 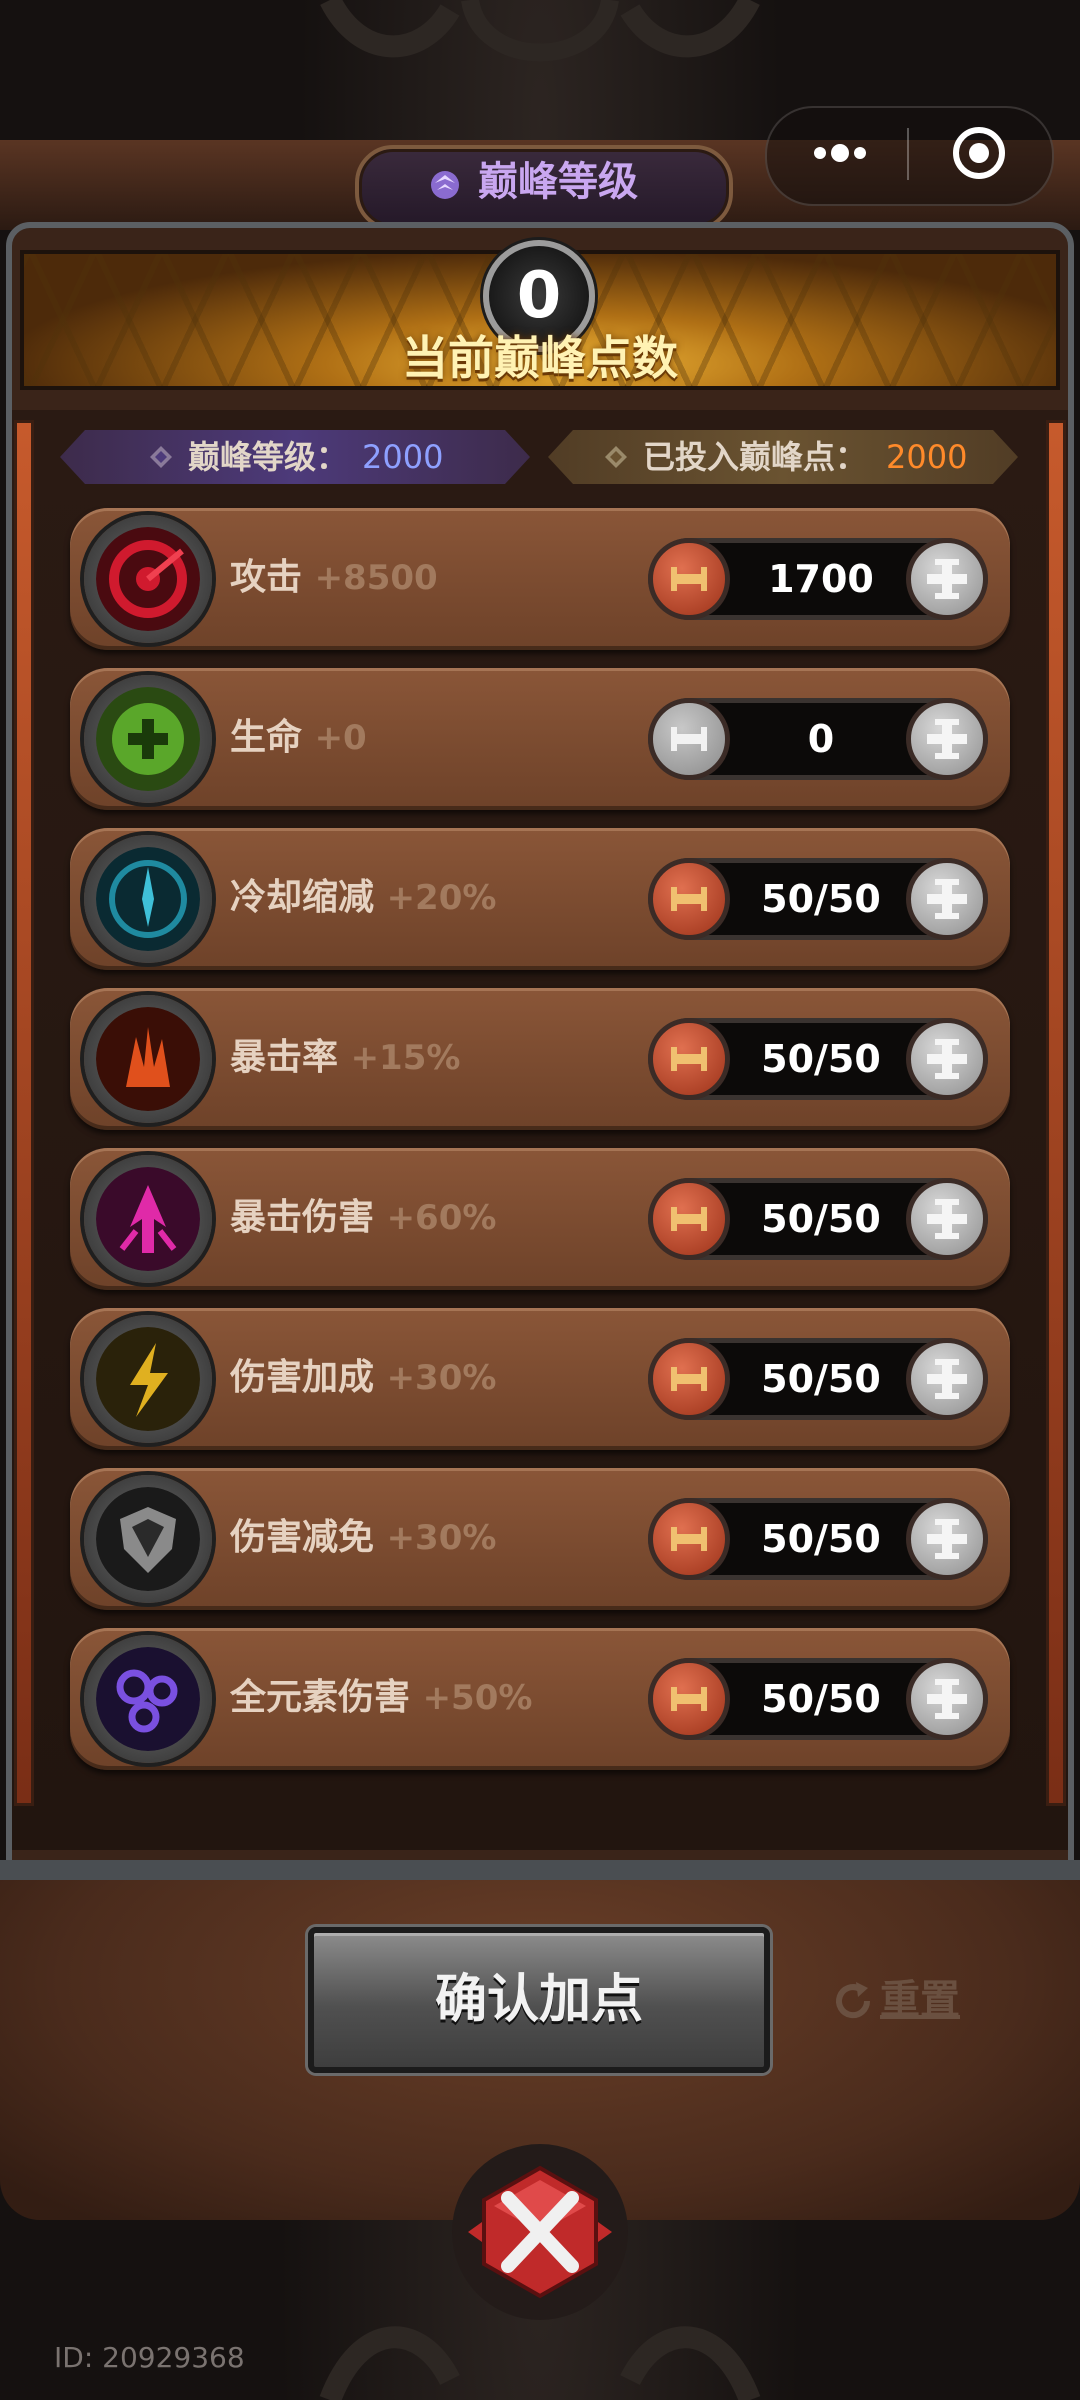 I want to click on stat-row: 暴击伤害 +60% 50/50, so click(x=540, y=1219).